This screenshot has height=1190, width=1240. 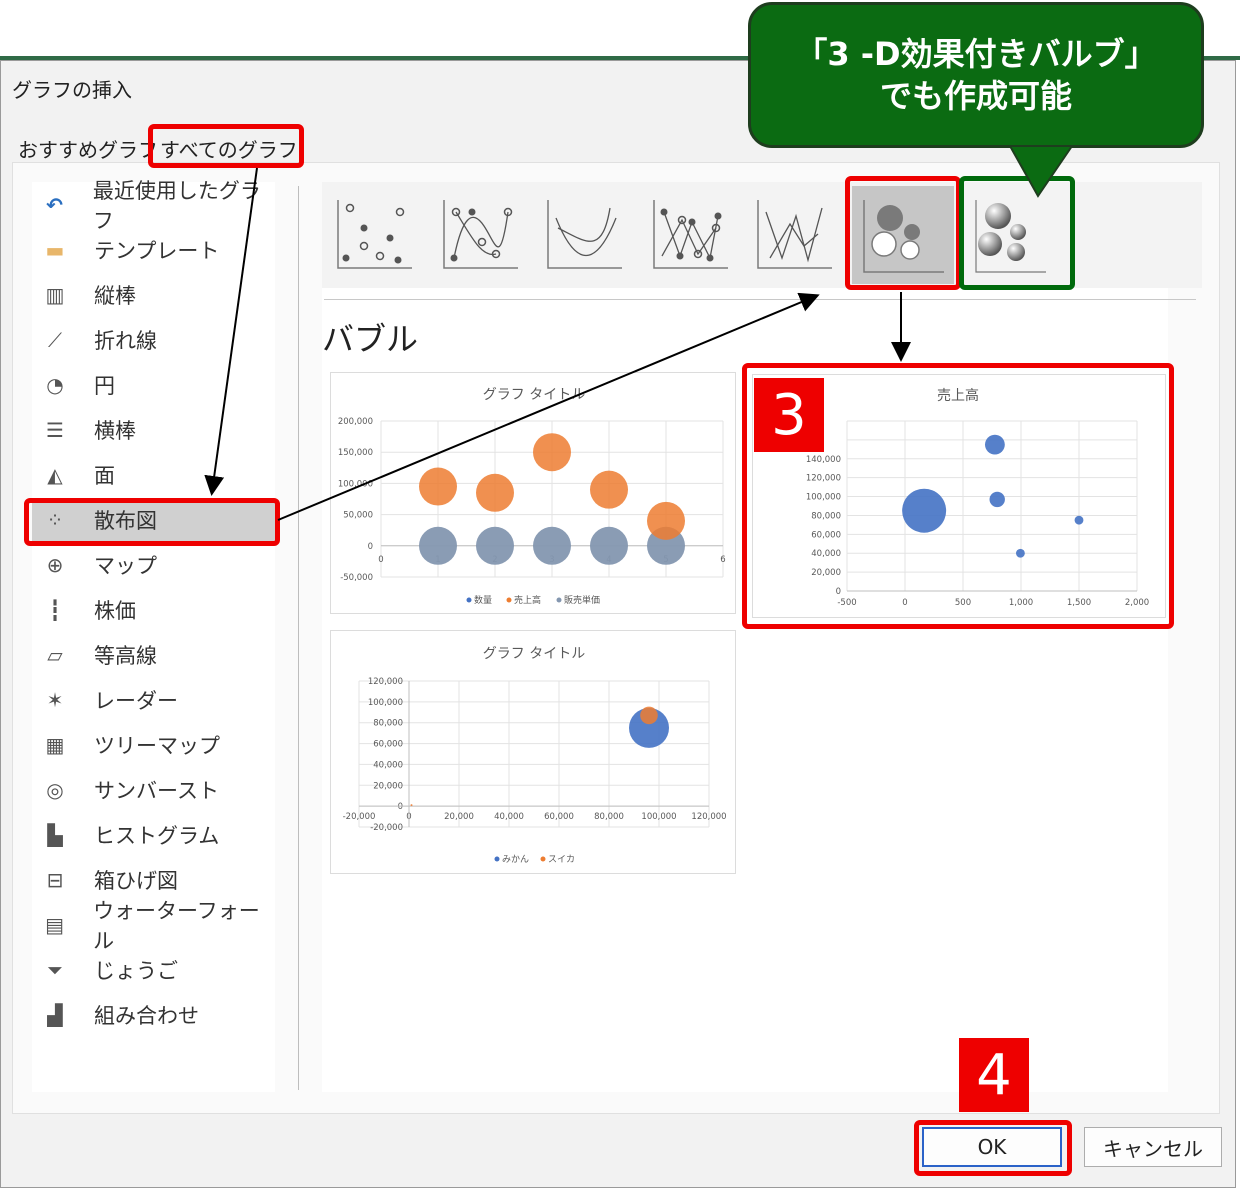 What do you see at coordinates (1041, 171) in the screenshot?
I see `callout-pointer` at bounding box center [1041, 171].